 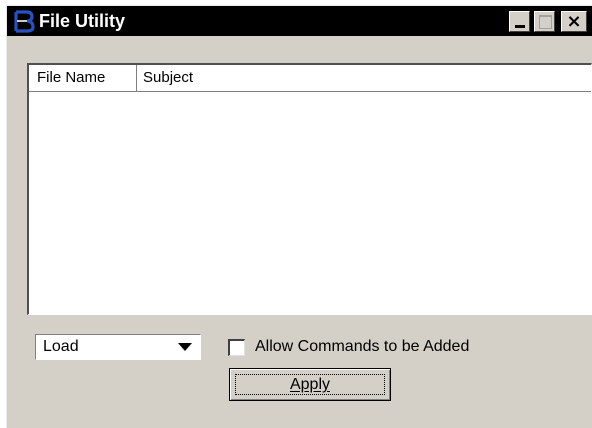 I want to click on minimize-button, so click(x=519, y=21).